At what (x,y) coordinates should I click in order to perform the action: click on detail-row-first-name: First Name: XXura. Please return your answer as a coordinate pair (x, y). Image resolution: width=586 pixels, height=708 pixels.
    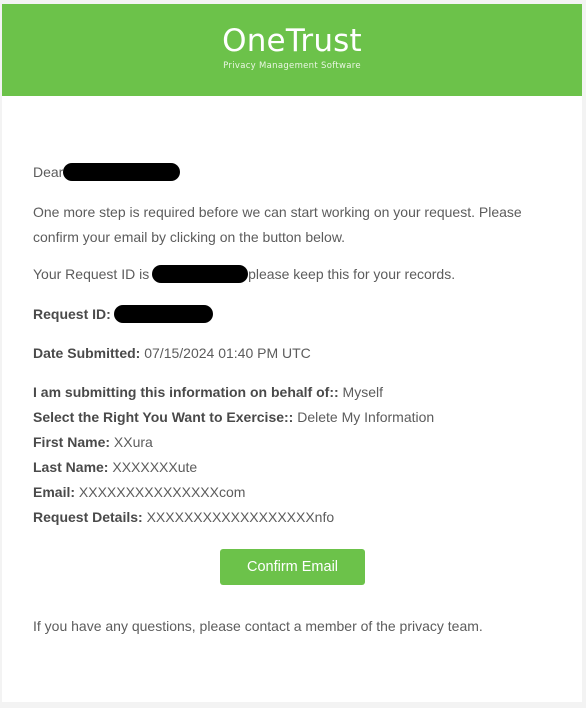
    Looking at the image, I should click on (293, 442).